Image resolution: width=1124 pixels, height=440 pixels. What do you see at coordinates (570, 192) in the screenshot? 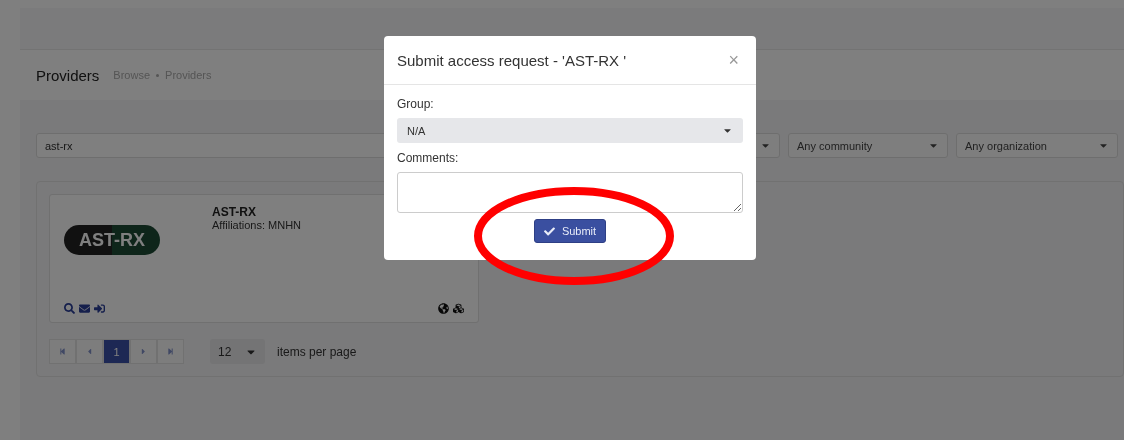
I see `comments-field` at bounding box center [570, 192].